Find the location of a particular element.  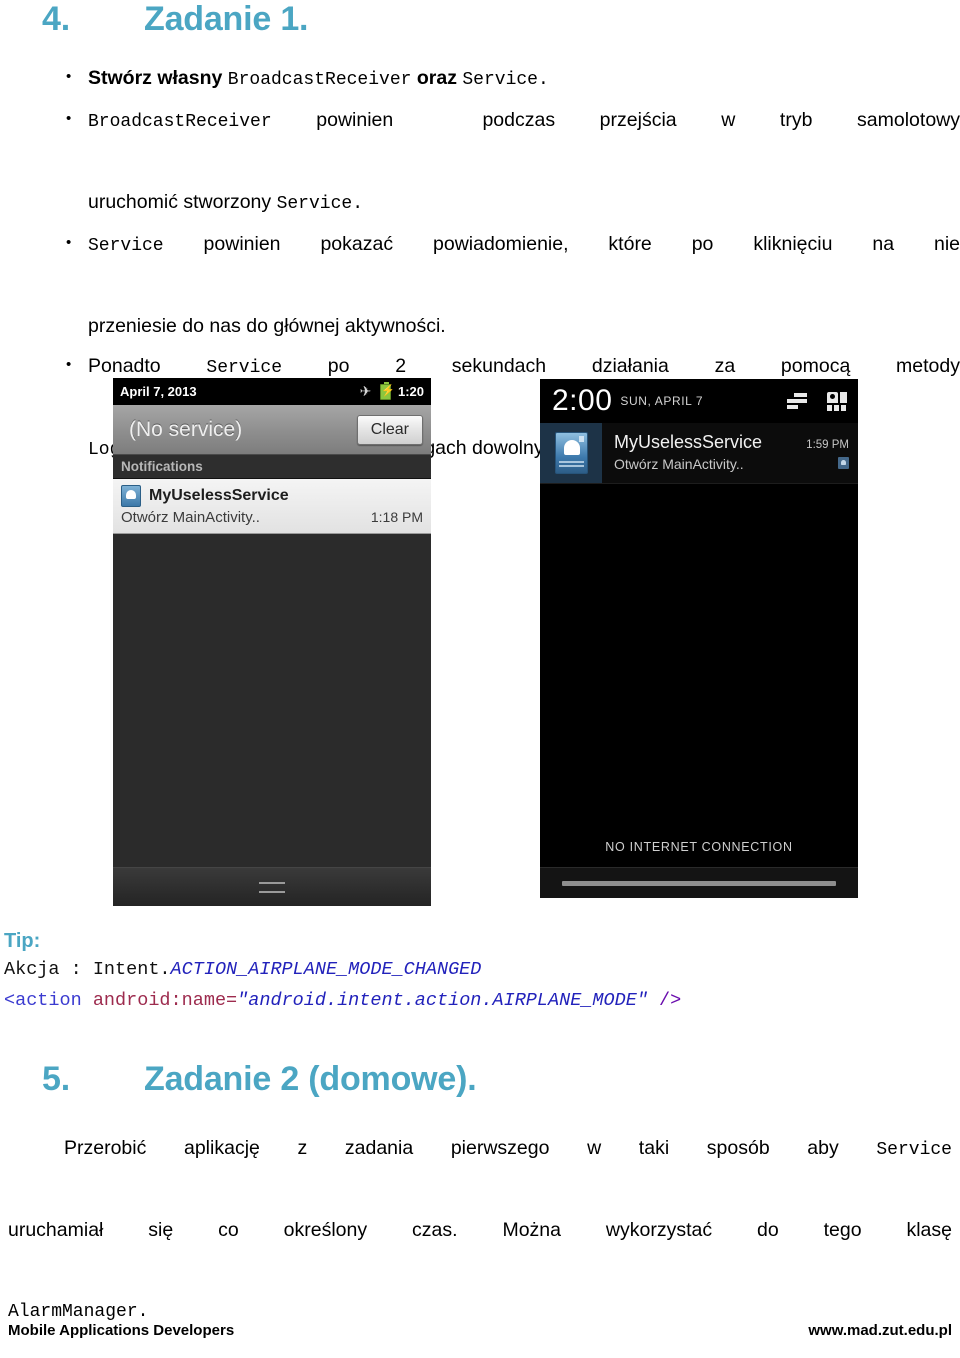

clear-button: Clear is located at coordinates (389, 429).